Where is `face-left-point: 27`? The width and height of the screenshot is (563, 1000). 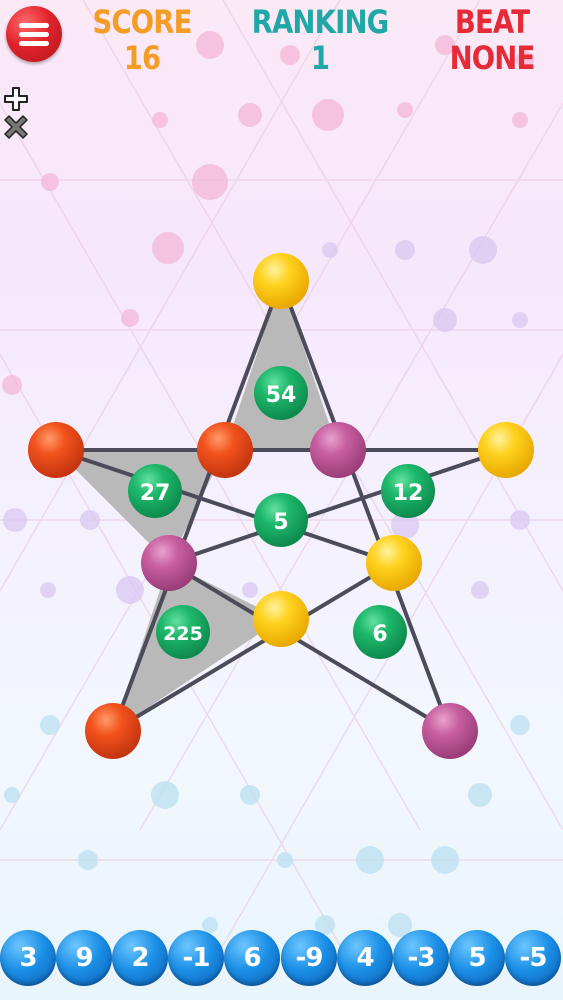 face-left-point: 27 is located at coordinates (155, 491).